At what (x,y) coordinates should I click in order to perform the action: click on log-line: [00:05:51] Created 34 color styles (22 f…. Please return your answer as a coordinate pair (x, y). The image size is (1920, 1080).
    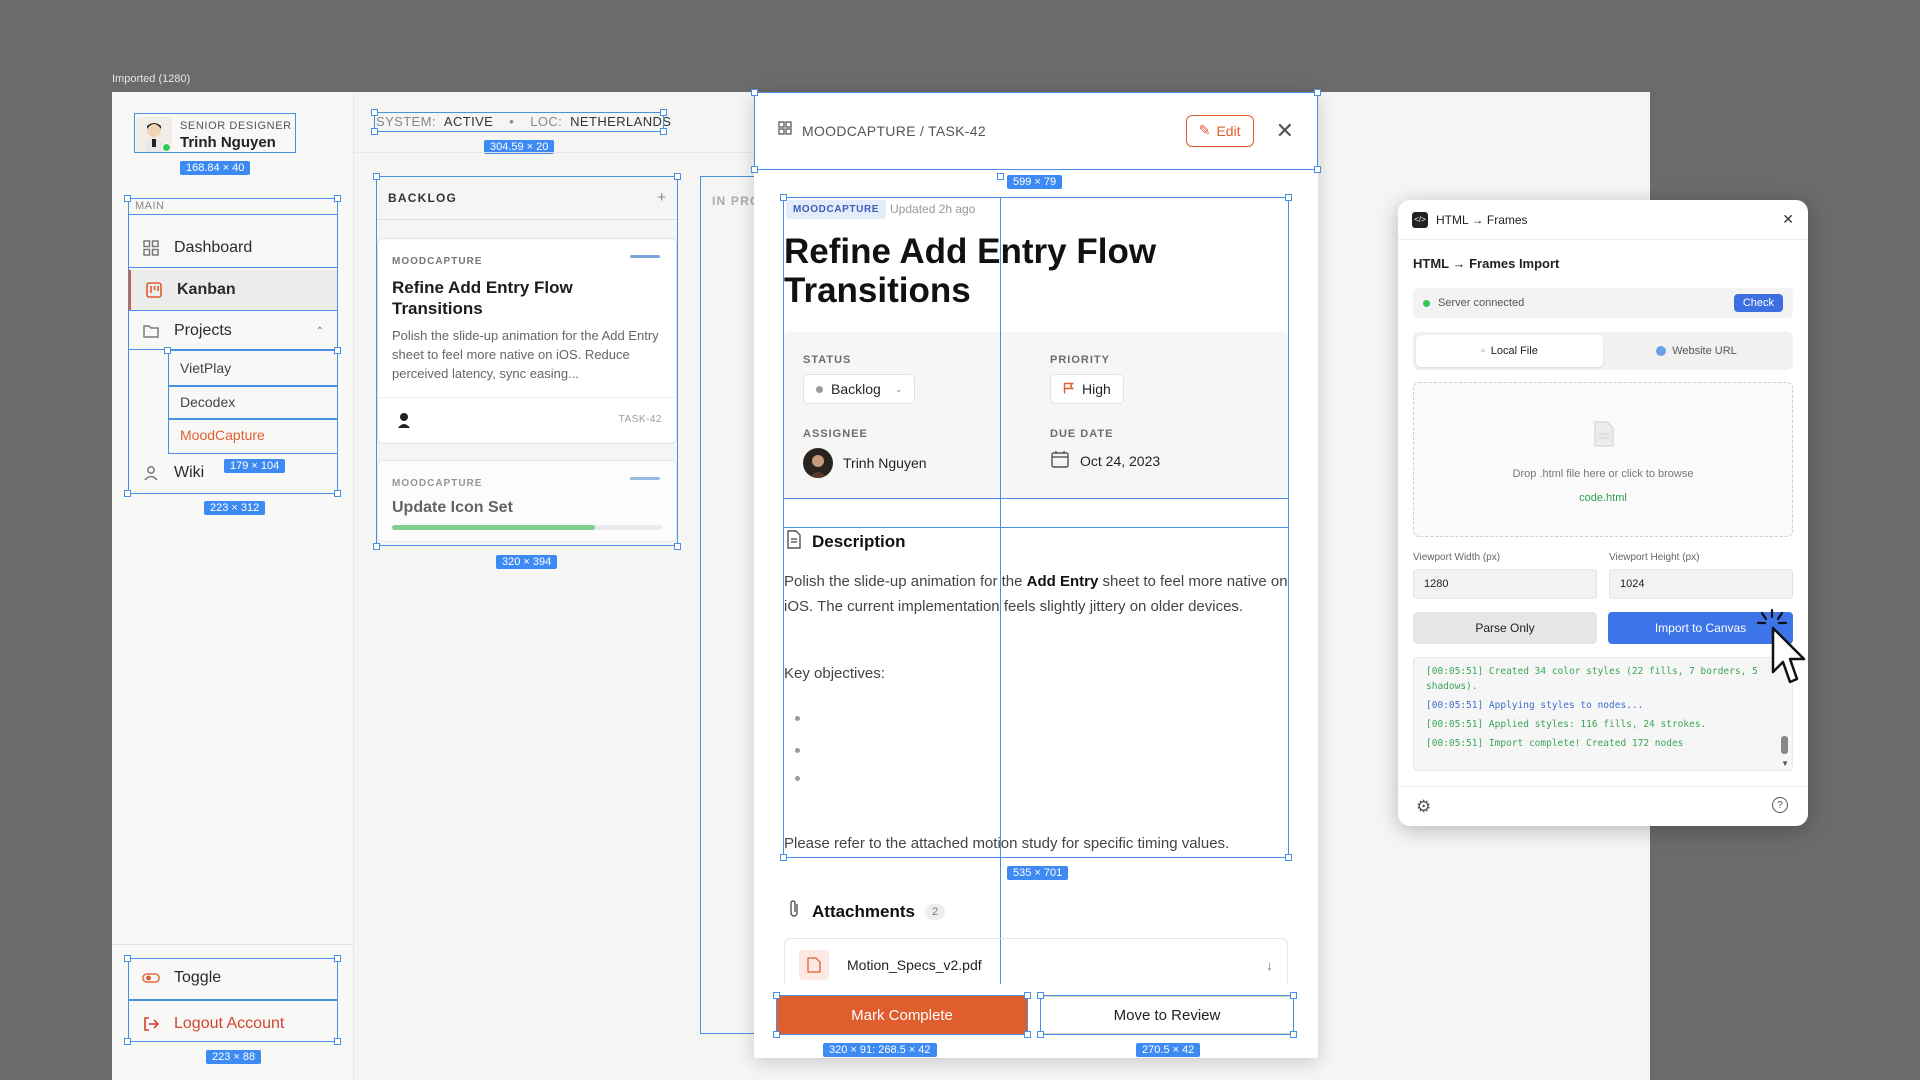
    Looking at the image, I should click on (1592, 679).